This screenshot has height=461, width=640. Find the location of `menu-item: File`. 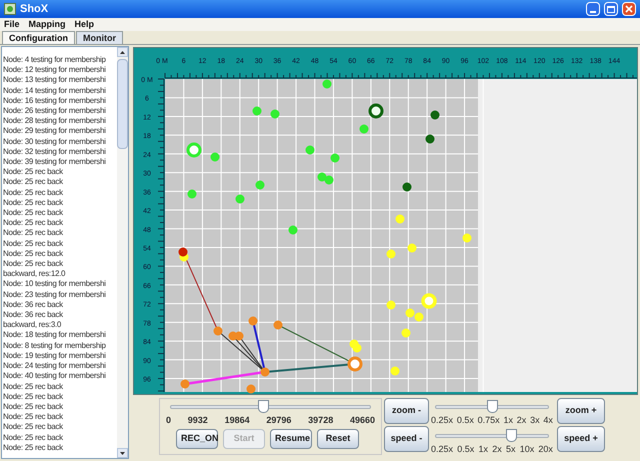

menu-item: File is located at coordinates (12, 25).